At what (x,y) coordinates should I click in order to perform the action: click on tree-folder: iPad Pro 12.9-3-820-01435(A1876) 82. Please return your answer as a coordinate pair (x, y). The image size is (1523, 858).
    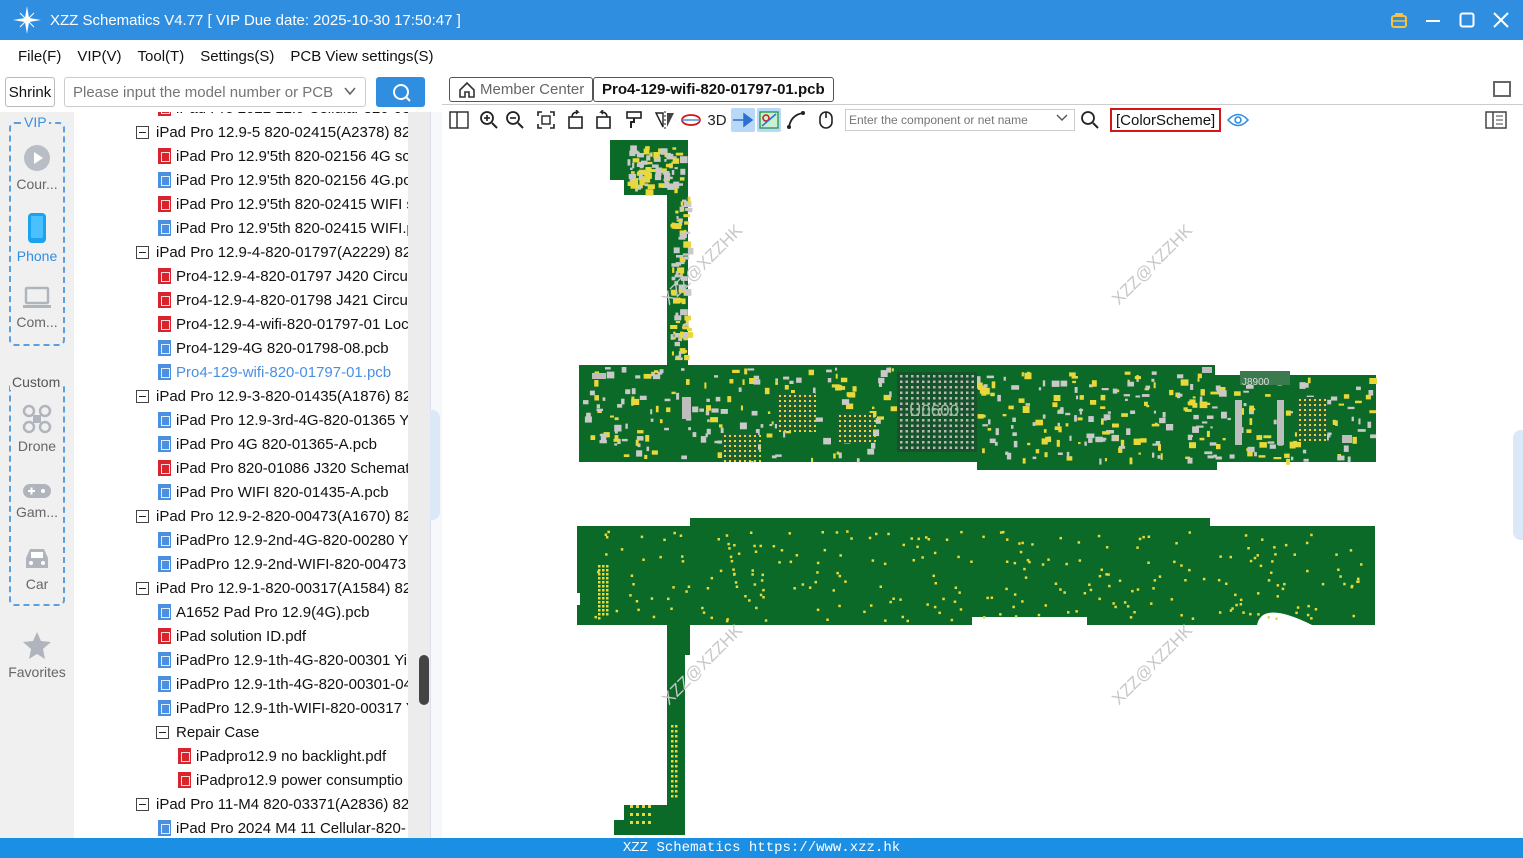
    Looking at the image, I should click on (272, 396).